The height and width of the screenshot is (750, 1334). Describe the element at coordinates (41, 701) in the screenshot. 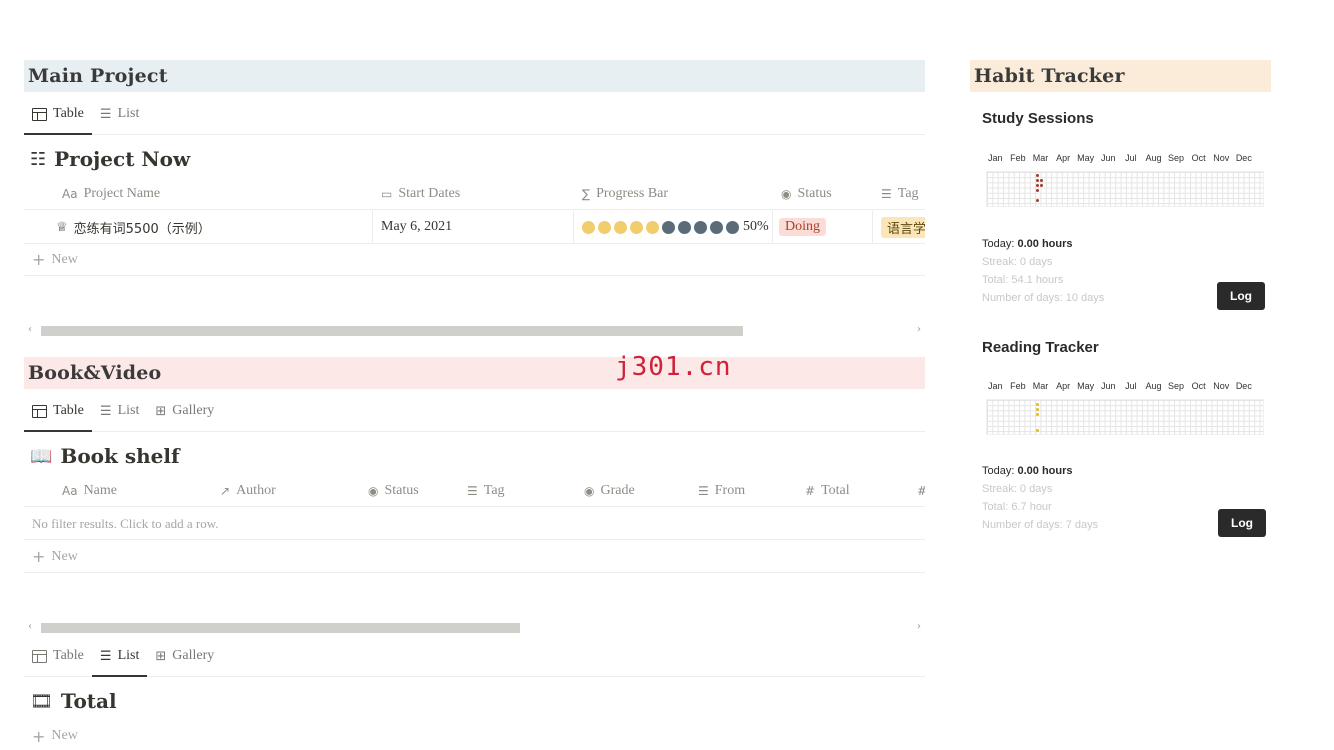

I see `film-icon: 🎞` at that location.